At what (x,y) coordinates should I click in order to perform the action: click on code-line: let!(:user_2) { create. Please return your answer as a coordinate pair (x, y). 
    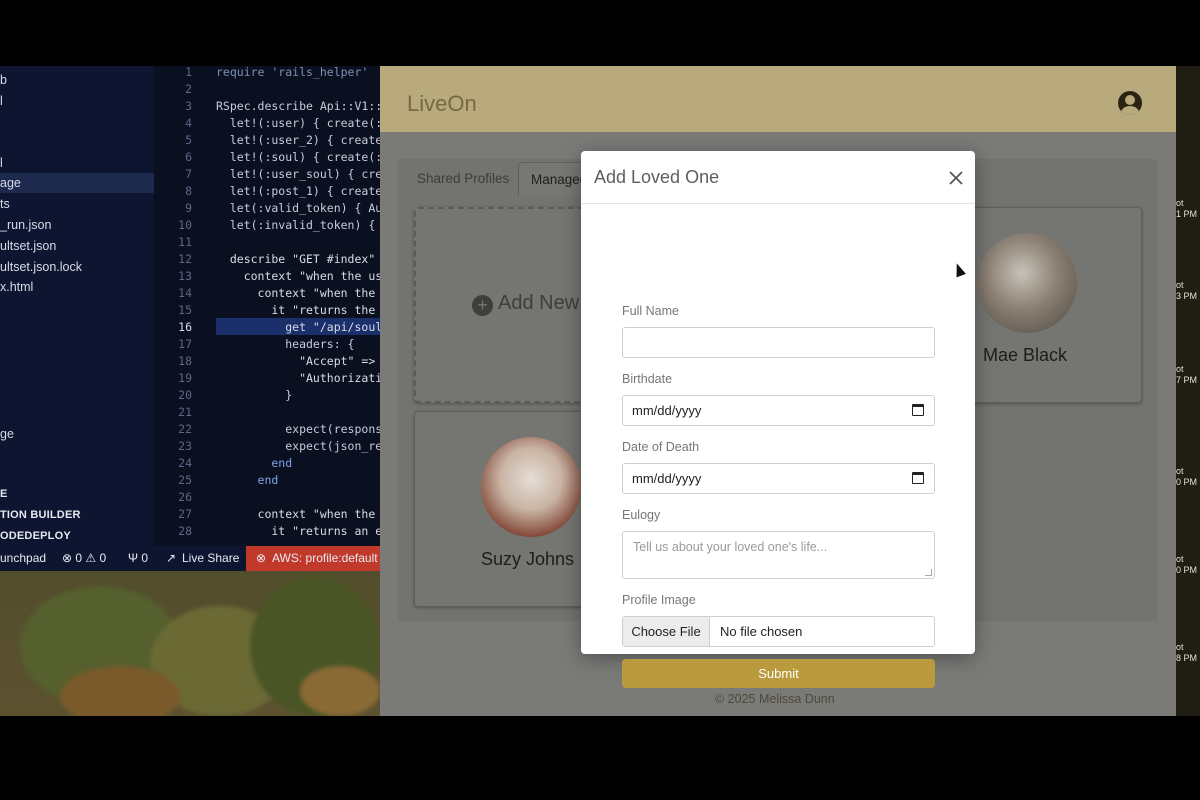
    Looking at the image, I should click on (298, 140).